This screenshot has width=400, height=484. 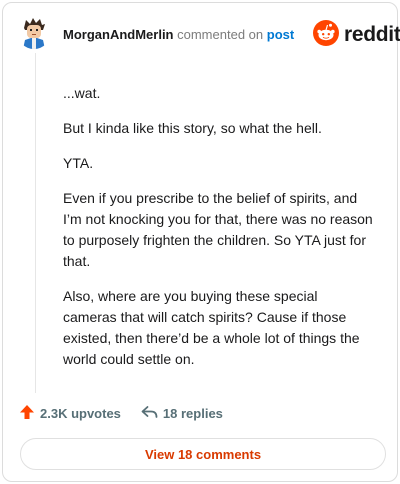 I want to click on meta-action-text: commented on, so click(x=220, y=34).